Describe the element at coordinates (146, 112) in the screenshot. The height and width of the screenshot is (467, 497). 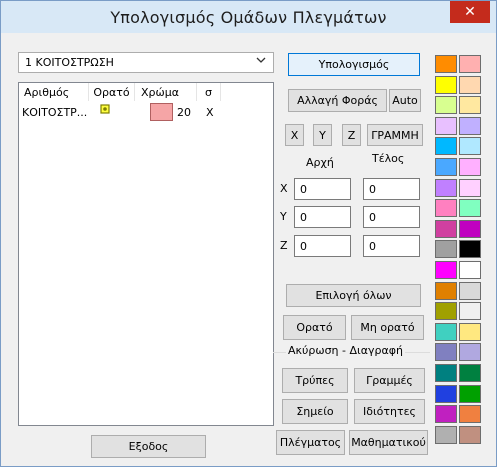
I see `table-row: ΚΟΙΤΟΣΤΡ... 20 X` at that location.